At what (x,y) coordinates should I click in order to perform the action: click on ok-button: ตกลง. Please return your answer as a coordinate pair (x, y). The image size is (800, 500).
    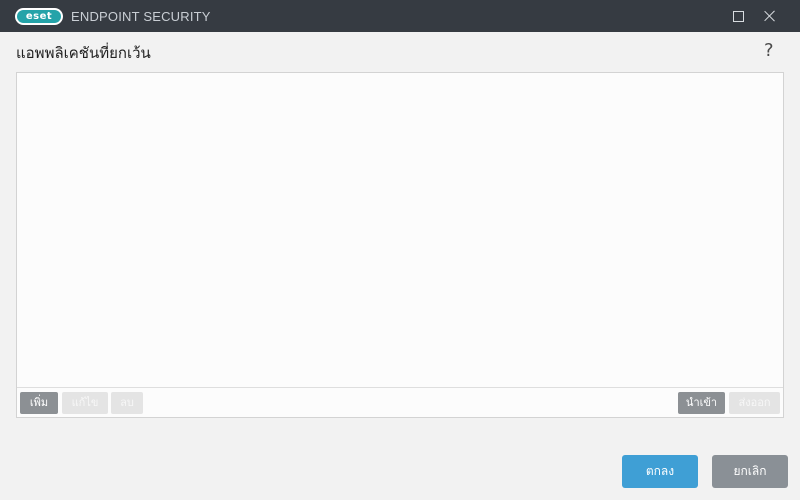
    Looking at the image, I should click on (660, 471).